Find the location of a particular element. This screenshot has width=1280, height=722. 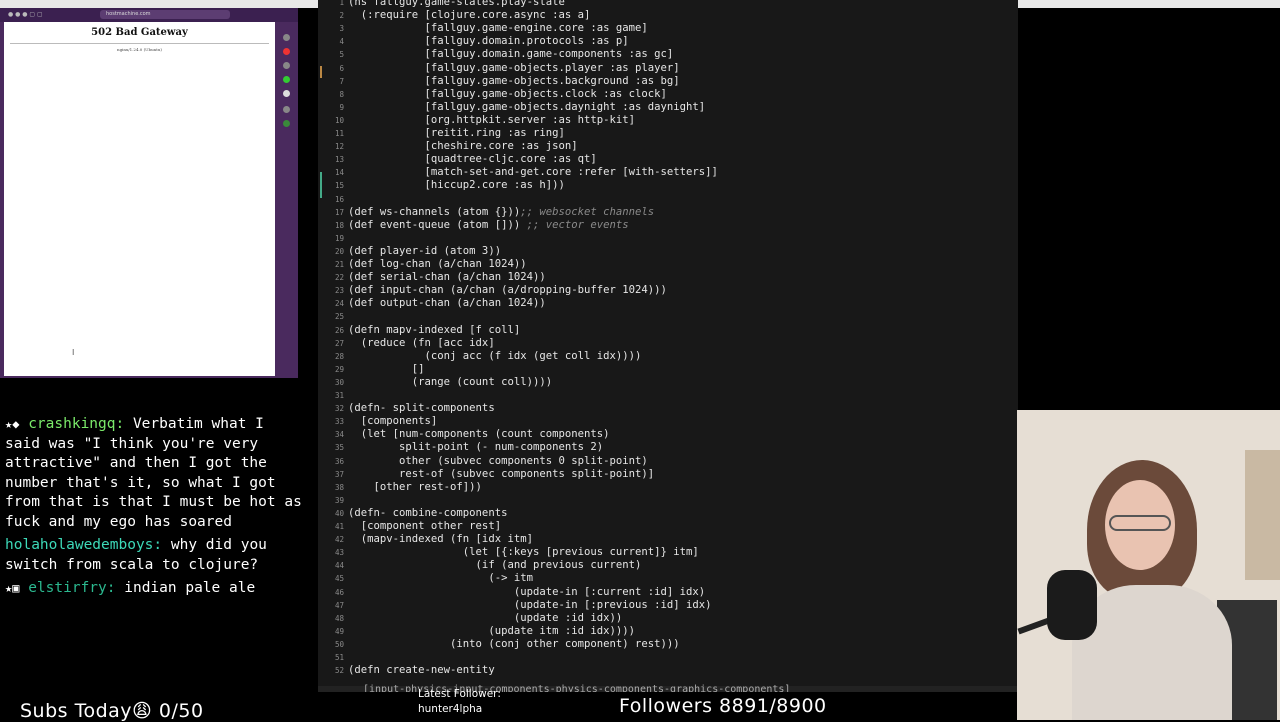

code-text: (ns fallguy.game-states.play-state is located at coordinates (456, 4).